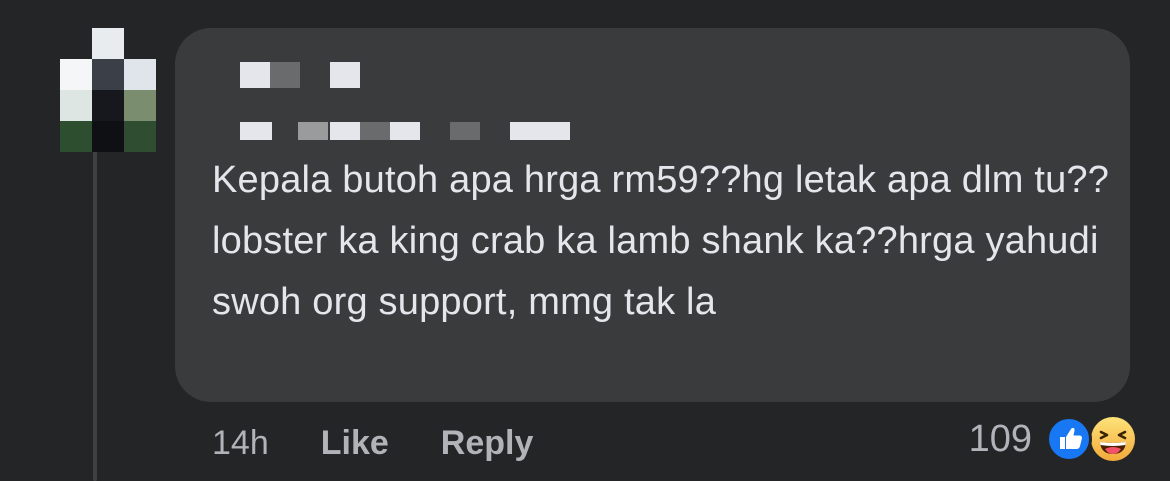 This screenshot has width=1170, height=481. What do you see at coordinates (108, 90) in the screenshot?
I see `avatar` at bounding box center [108, 90].